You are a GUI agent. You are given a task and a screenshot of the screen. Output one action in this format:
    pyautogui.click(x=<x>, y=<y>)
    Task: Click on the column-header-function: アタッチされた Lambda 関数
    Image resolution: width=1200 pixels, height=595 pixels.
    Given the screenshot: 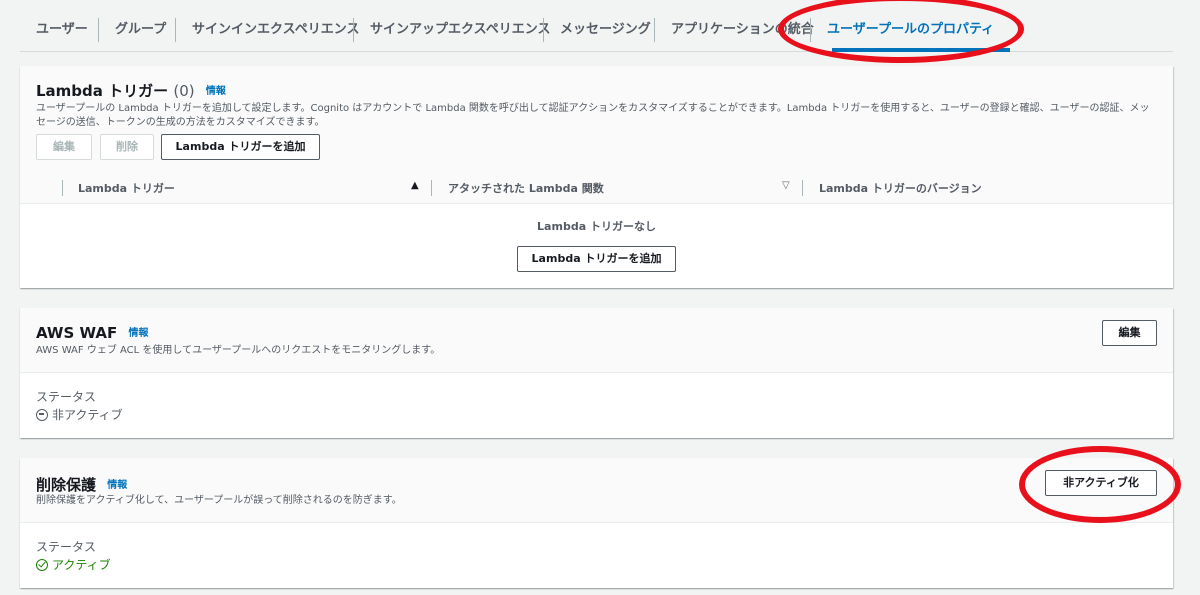 What is the action you would take?
    pyautogui.click(x=526, y=188)
    